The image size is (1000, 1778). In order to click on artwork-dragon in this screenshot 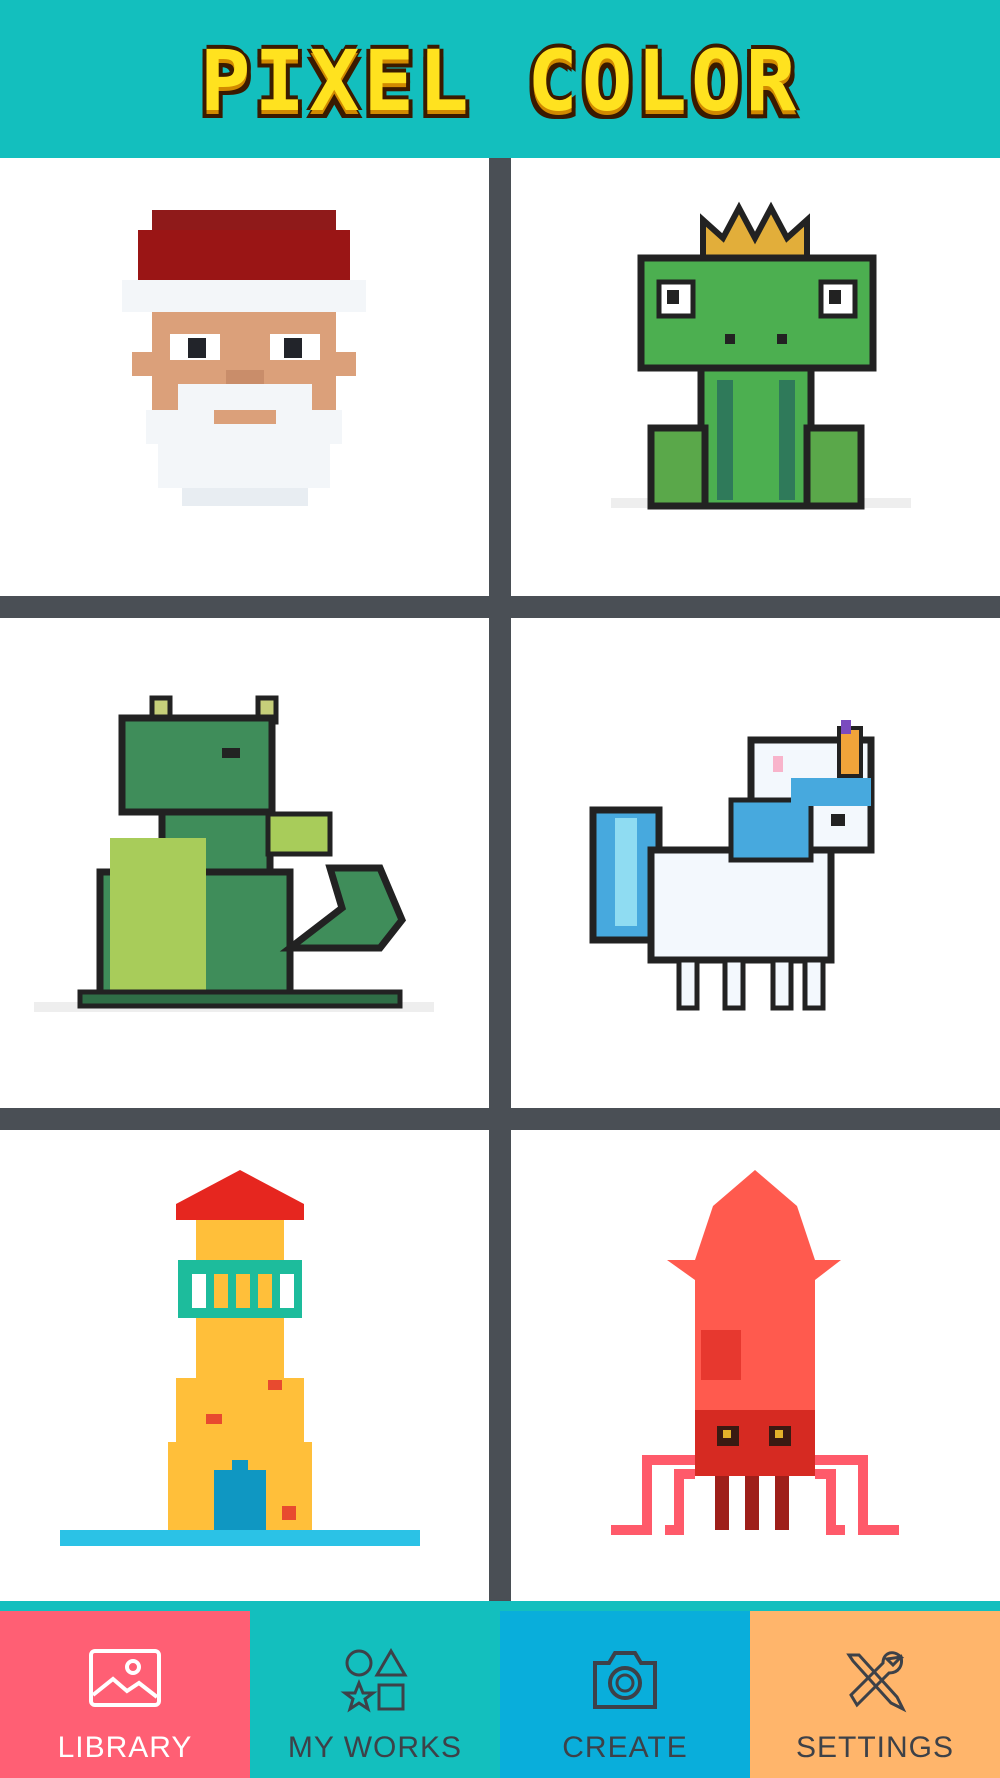, I will do `click(244, 863)`.